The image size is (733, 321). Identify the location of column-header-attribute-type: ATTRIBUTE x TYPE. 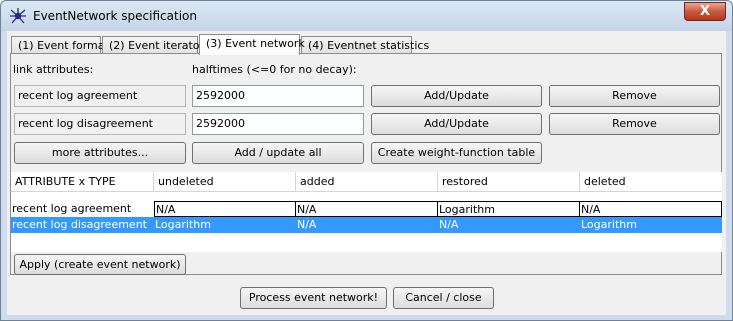
(82, 182).